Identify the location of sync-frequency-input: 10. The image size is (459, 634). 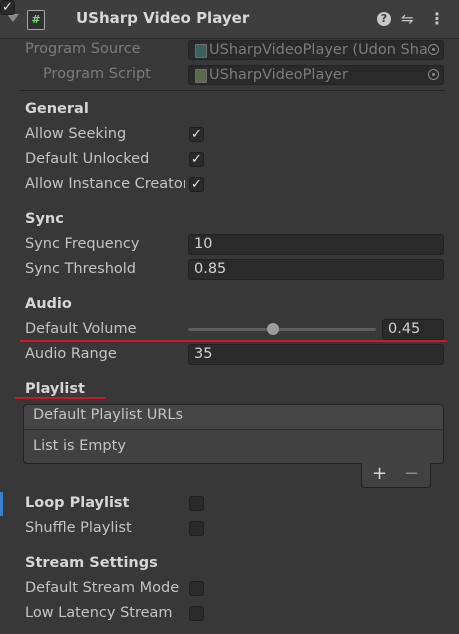
(316, 244).